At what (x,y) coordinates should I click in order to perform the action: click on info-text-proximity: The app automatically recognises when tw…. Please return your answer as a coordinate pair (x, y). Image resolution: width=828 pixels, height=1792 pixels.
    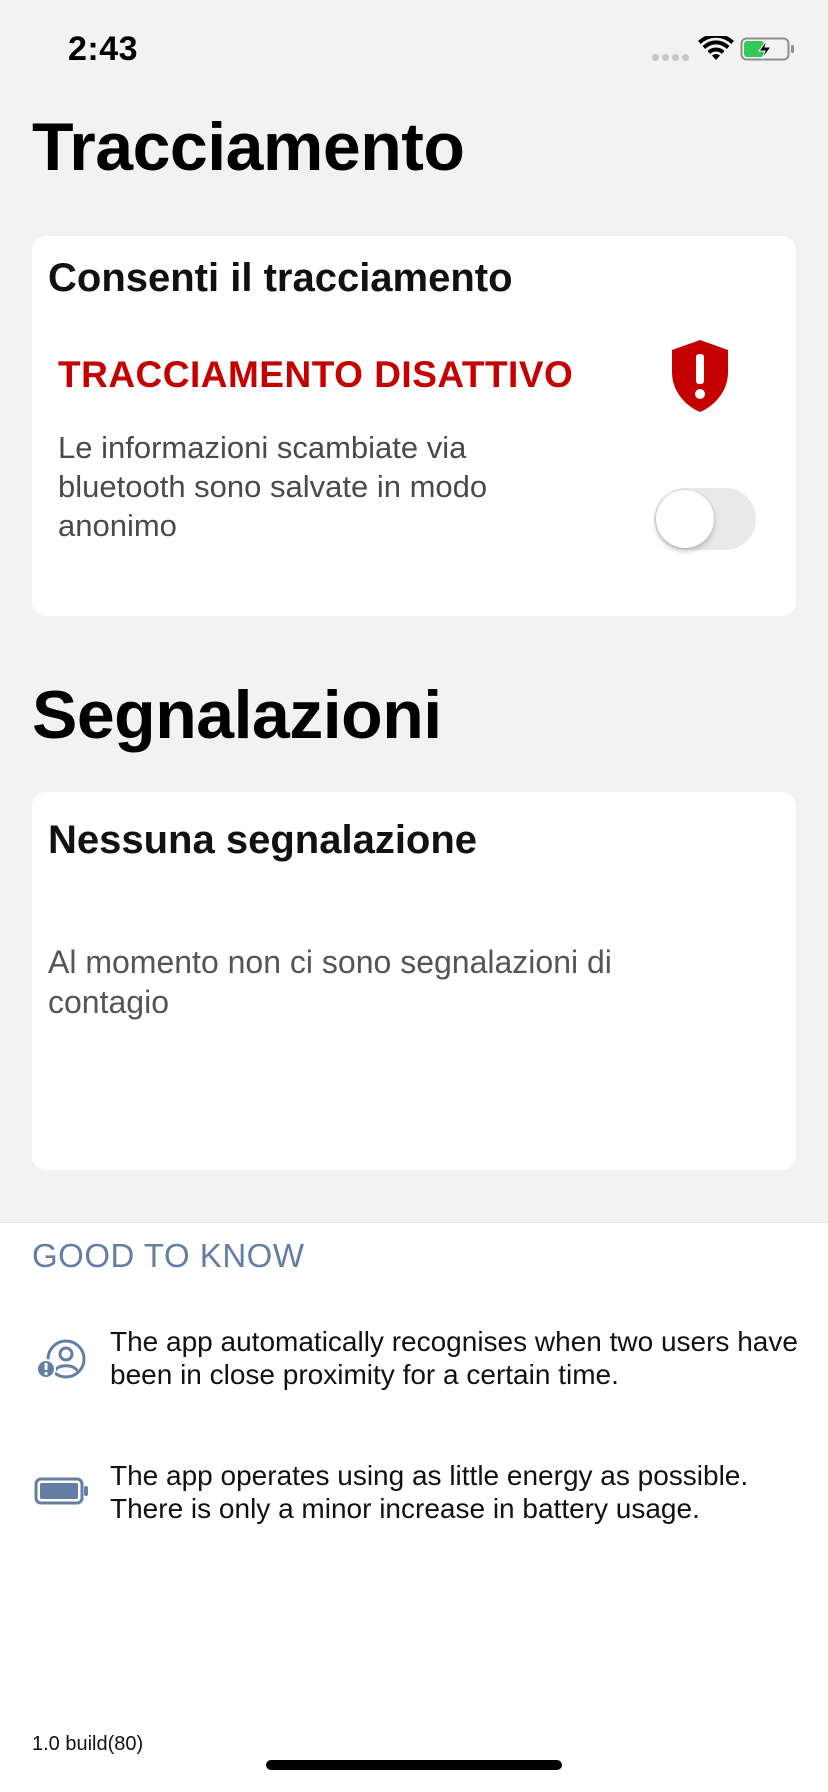
    Looking at the image, I should click on (454, 1358).